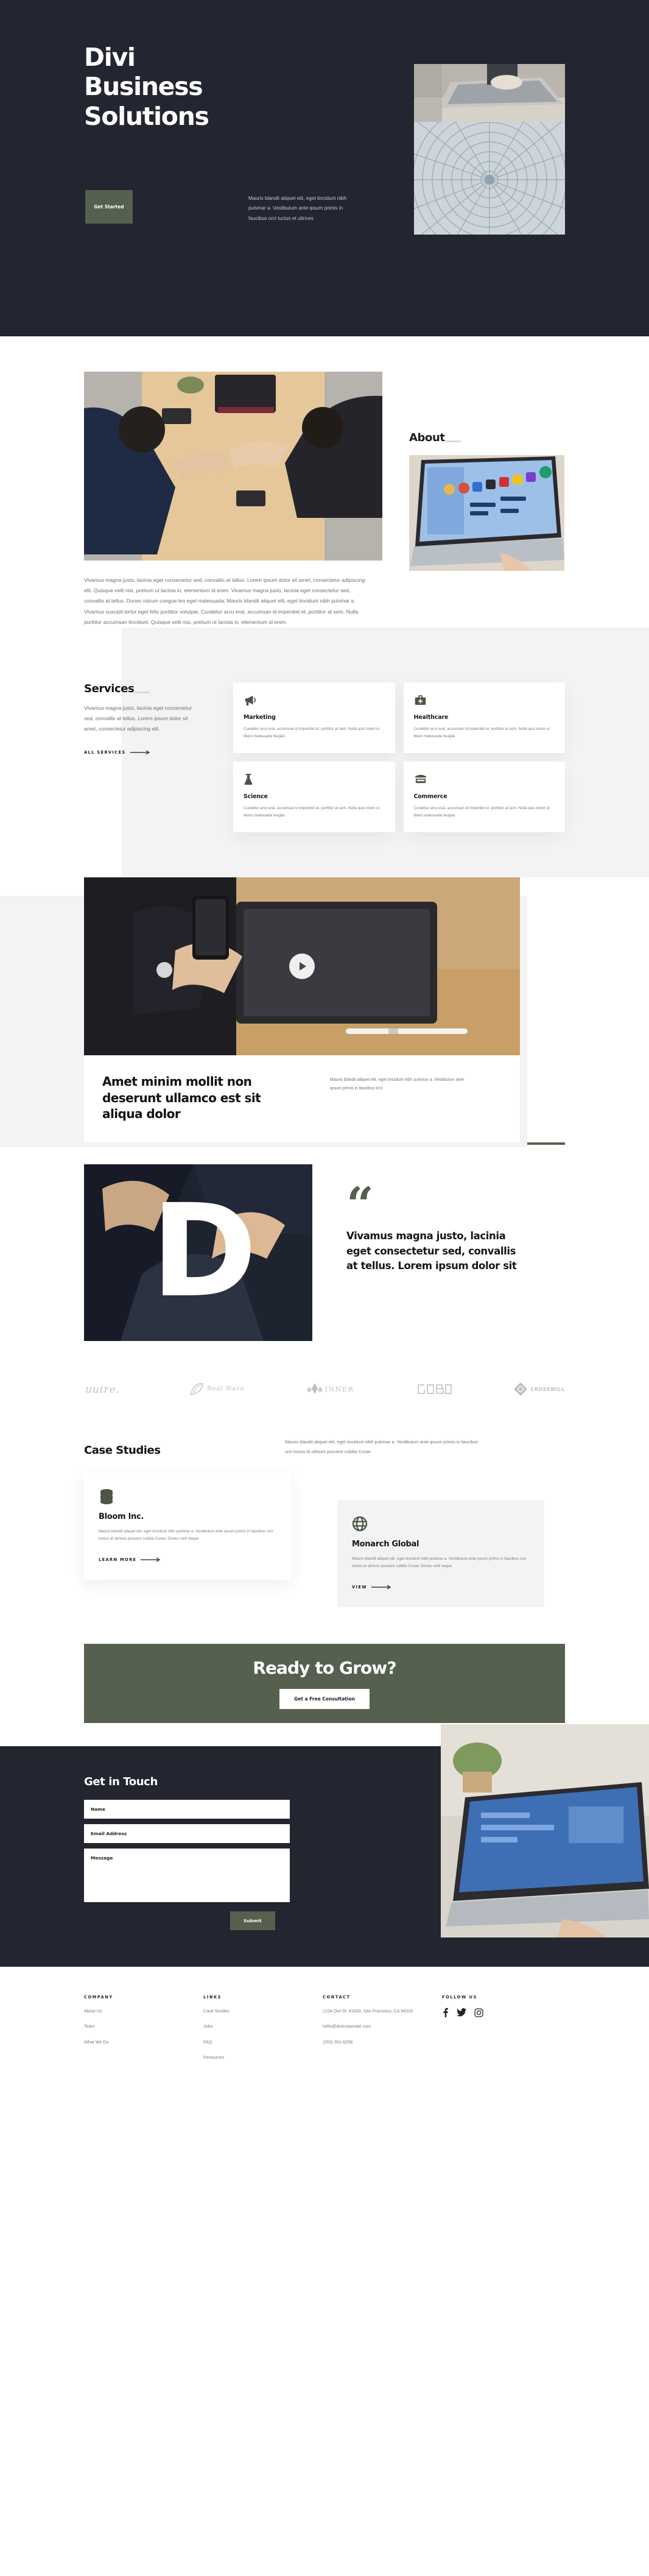 The width and height of the screenshot is (649, 2576). Describe the element at coordinates (445, 2013) in the screenshot. I see `facebook-icon` at that location.